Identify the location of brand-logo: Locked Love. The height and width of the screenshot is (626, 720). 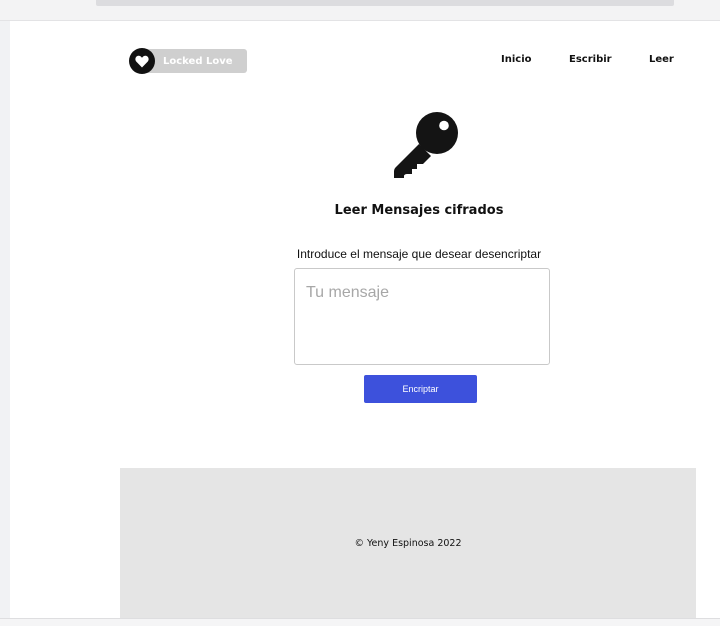
(188, 61).